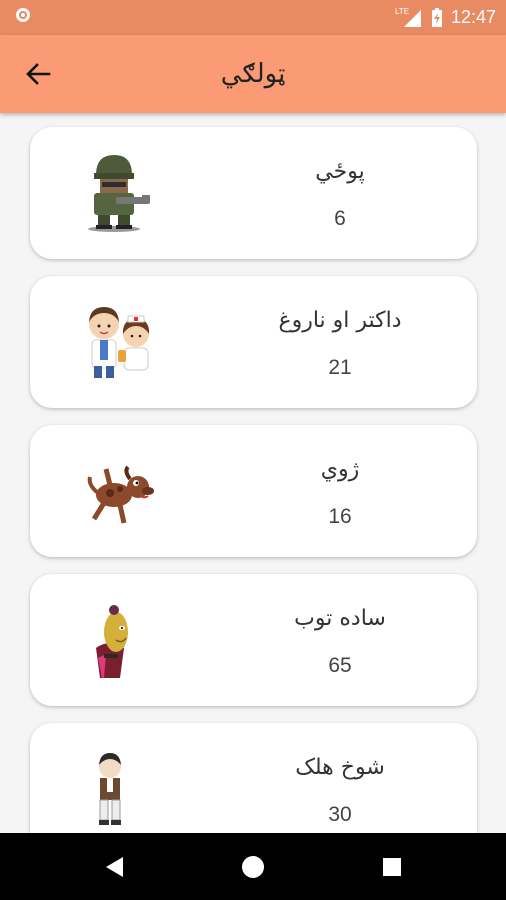  Describe the element at coordinates (253, 17) in the screenshot. I see `status-bar: LTE 12:47` at that location.